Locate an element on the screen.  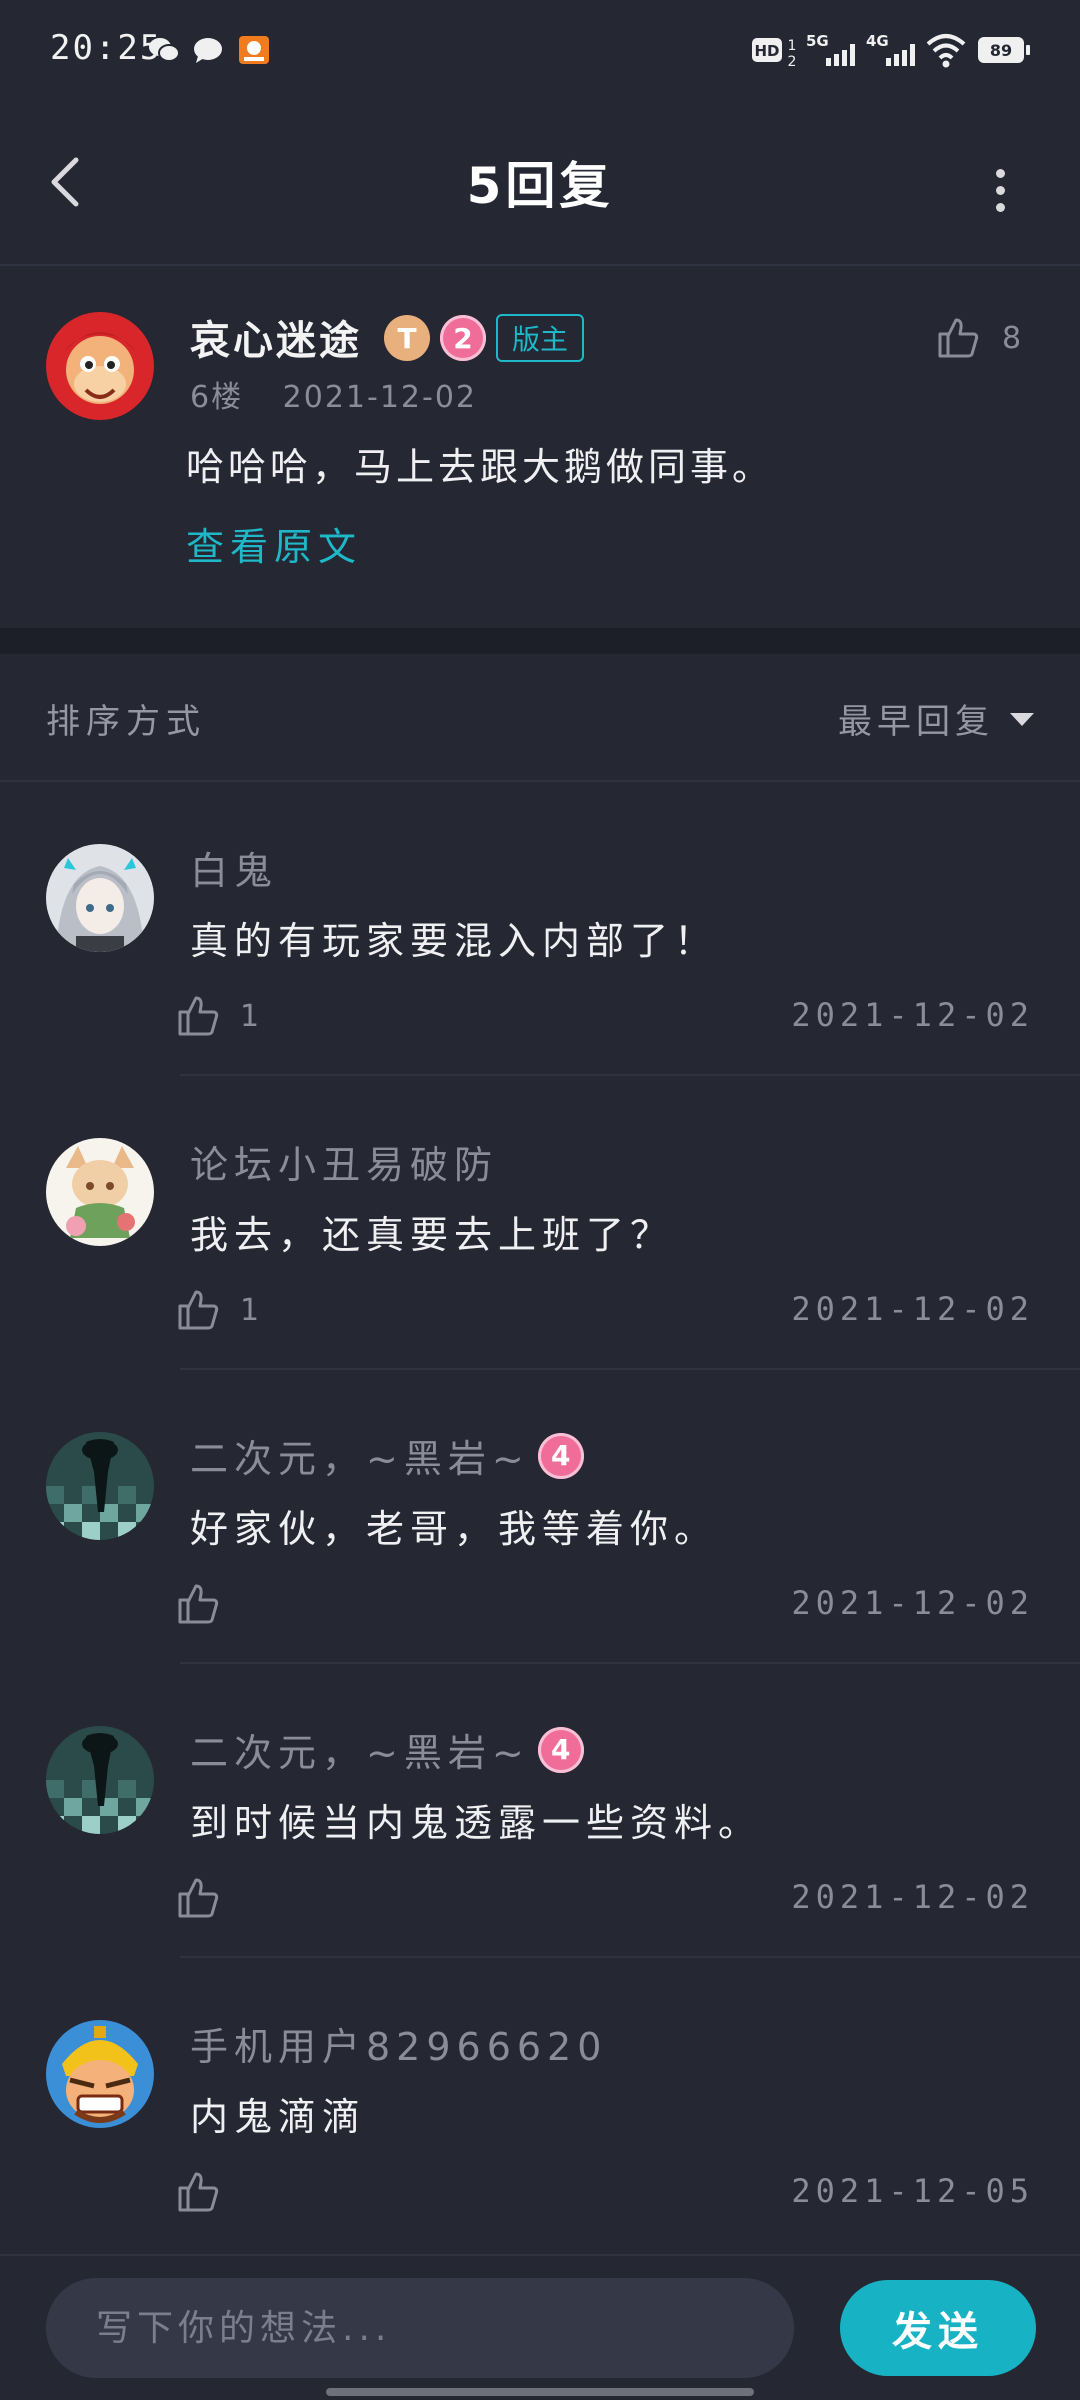
status-bar: 20:25 HD 1 2 5G 4G 89 is located at coordinates (540, 50).